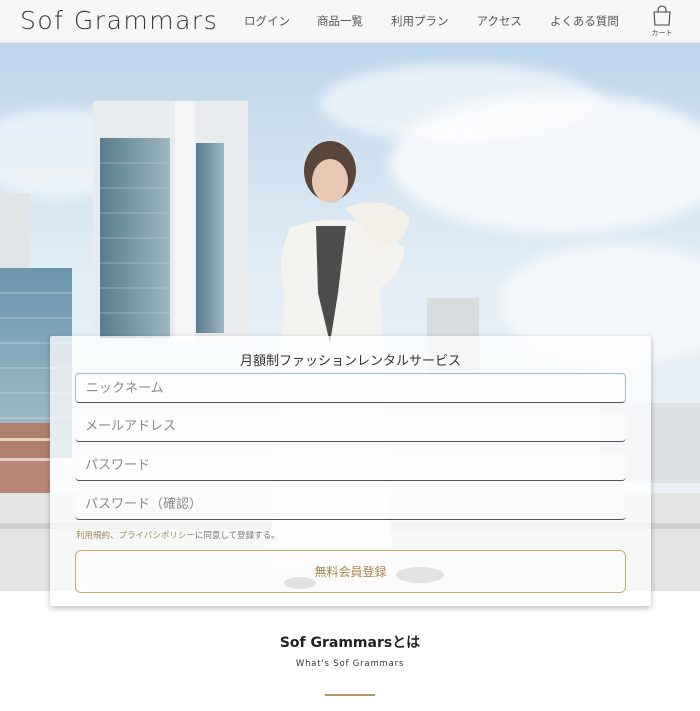  What do you see at coordinates (662, 15) in the screenshot?
I see `shopping-bag-icon` at bounding box center [662, 15].